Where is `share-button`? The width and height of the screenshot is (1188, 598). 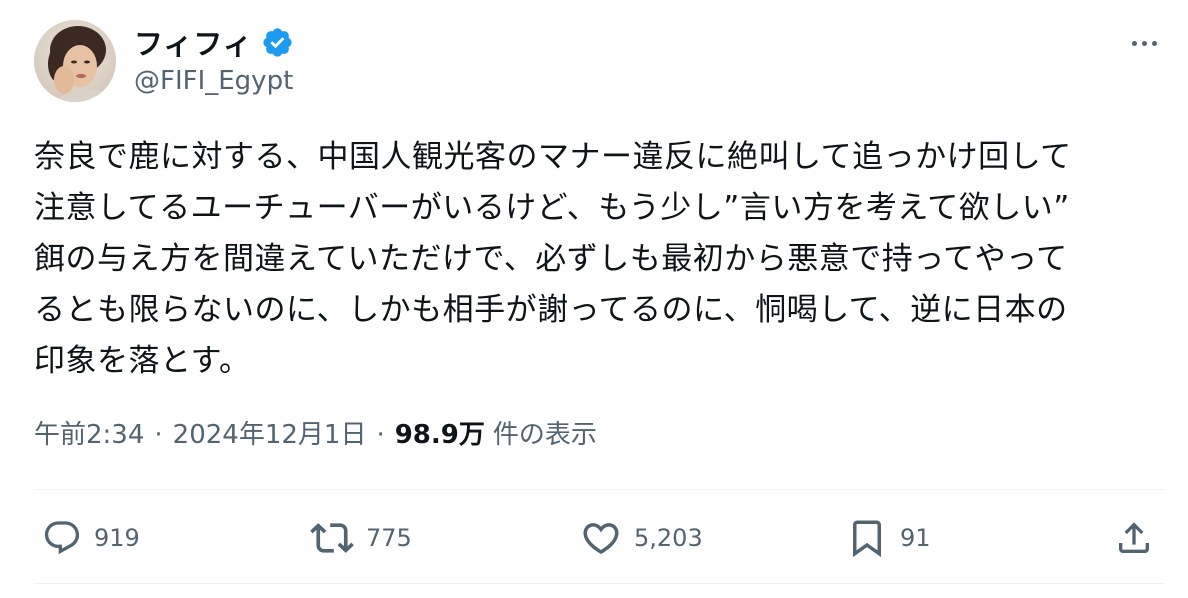 share-button is located at coordinates (1134, 538).